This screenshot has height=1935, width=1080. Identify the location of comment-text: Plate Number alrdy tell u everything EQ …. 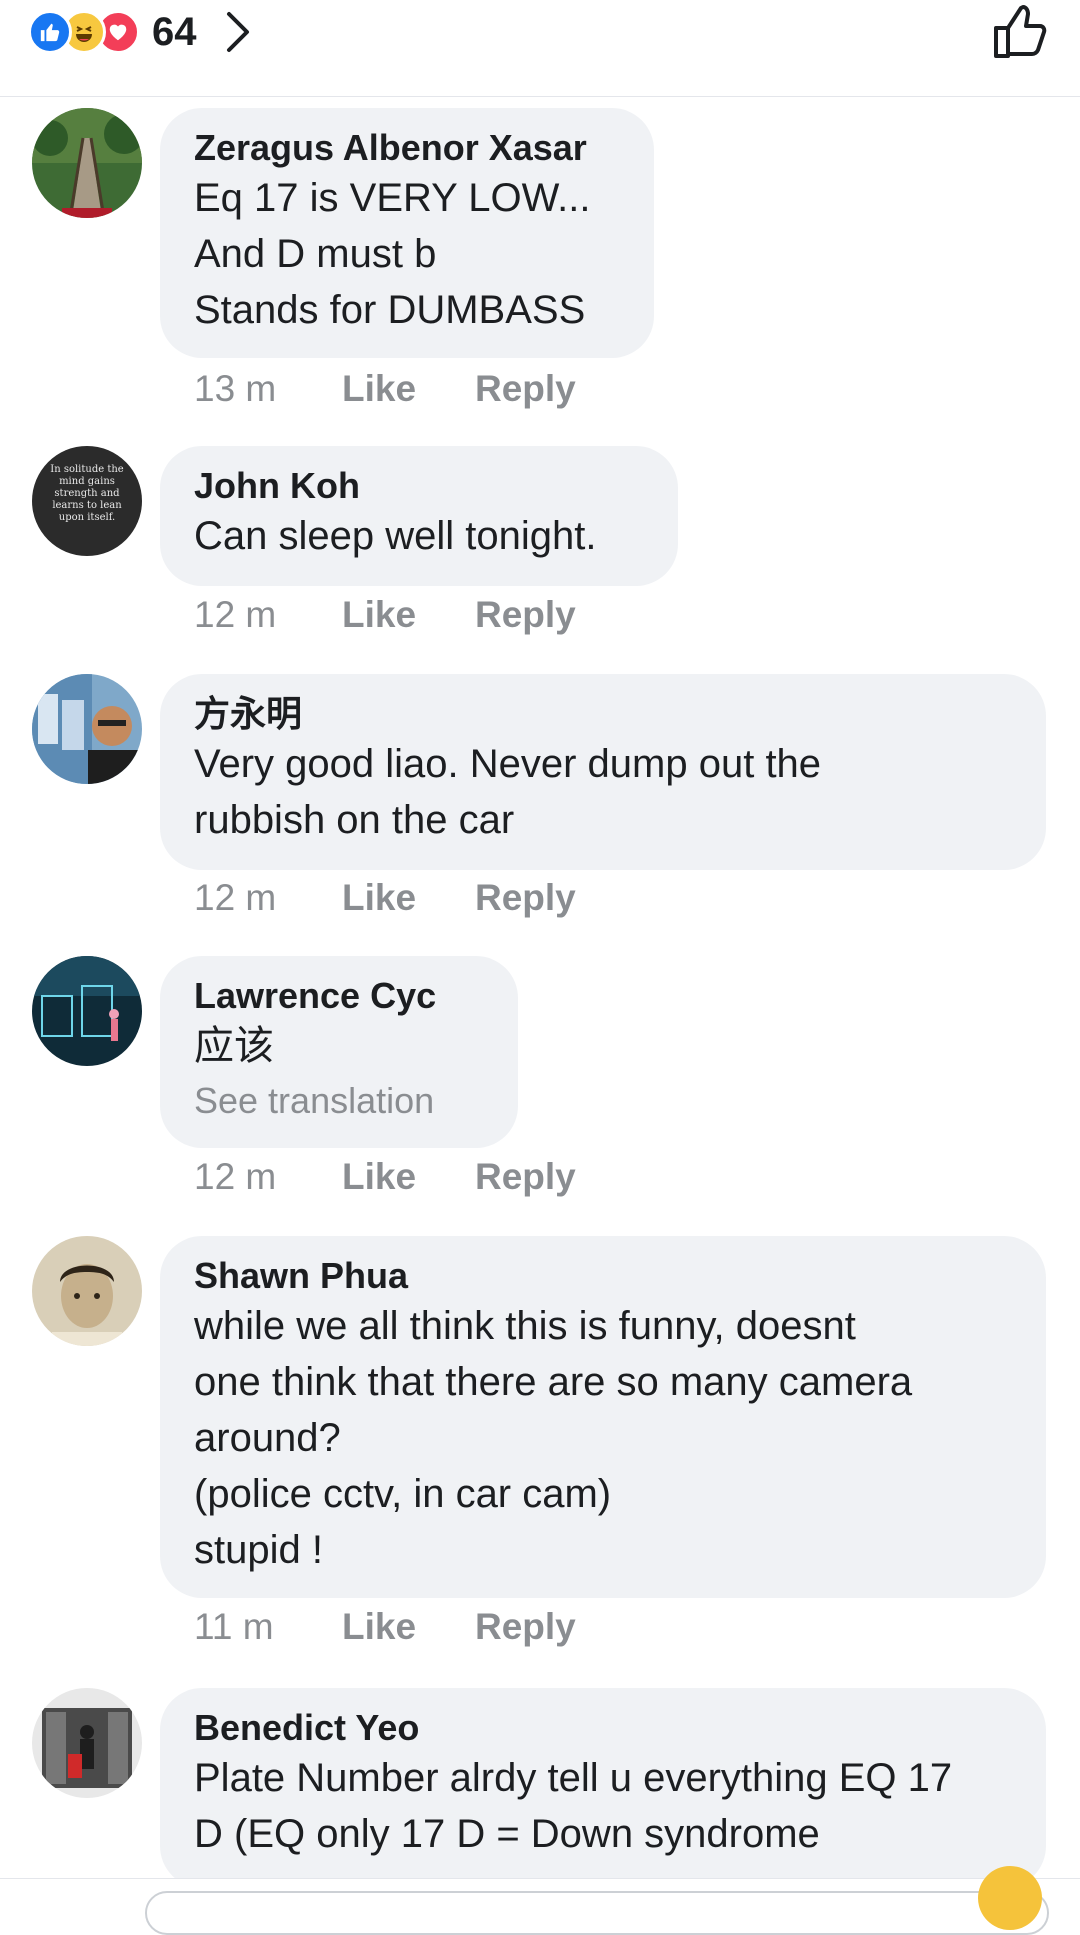
(603, 1806).